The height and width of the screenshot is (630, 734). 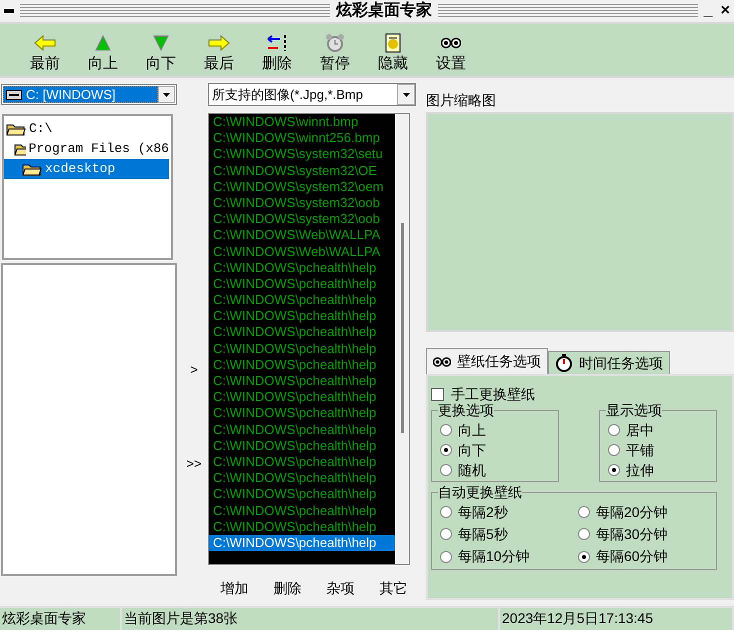 What do you see at coordinates (472, 450) in the screenshot?
I see `radio-label: 向下` at bounding box center [472, 450].